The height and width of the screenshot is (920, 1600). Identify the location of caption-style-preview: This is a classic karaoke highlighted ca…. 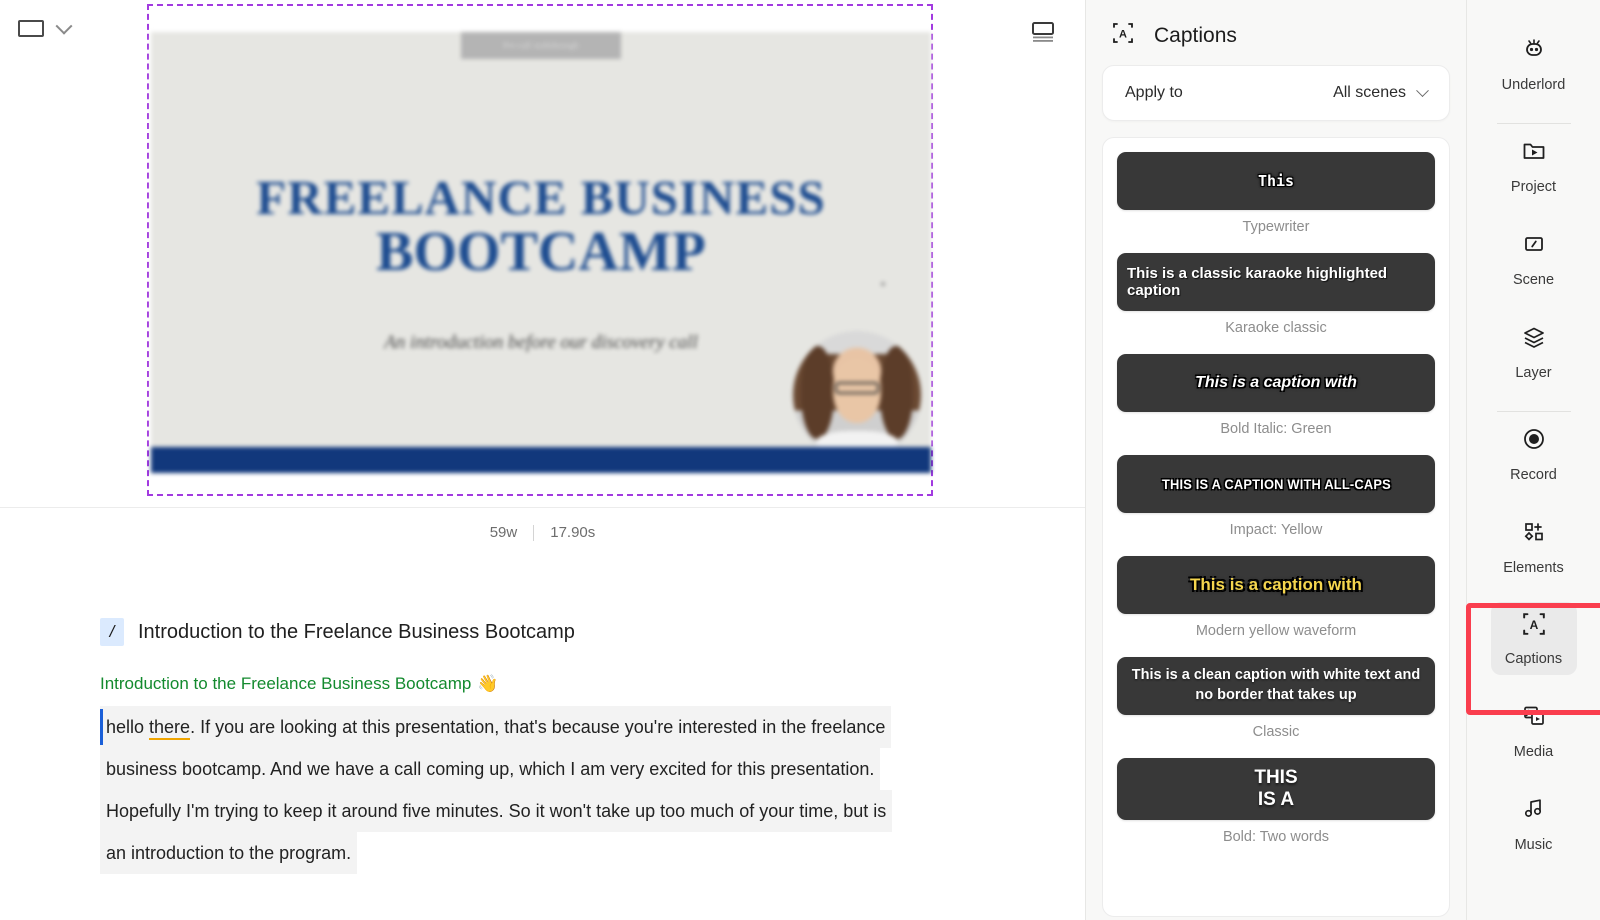
(1276, 282).